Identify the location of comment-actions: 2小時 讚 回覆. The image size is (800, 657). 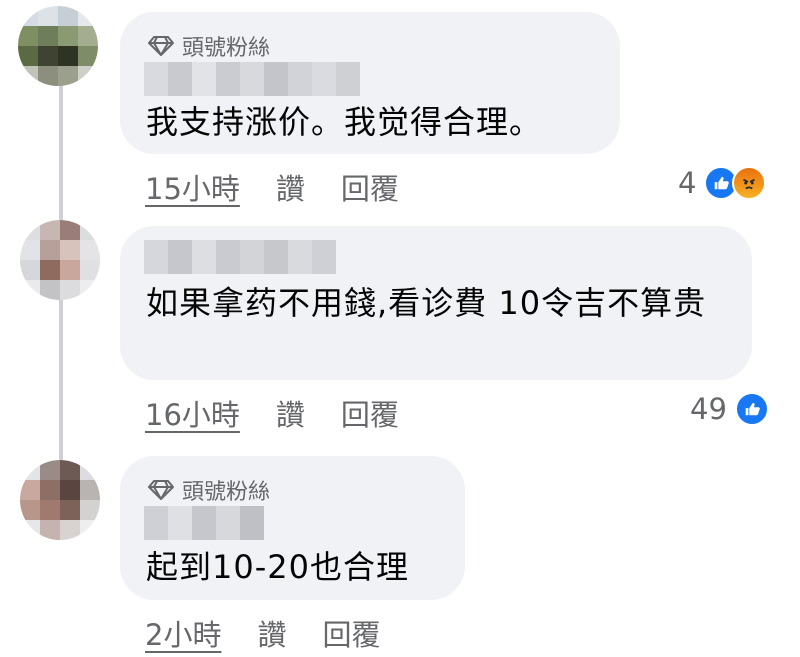
(262, 633).